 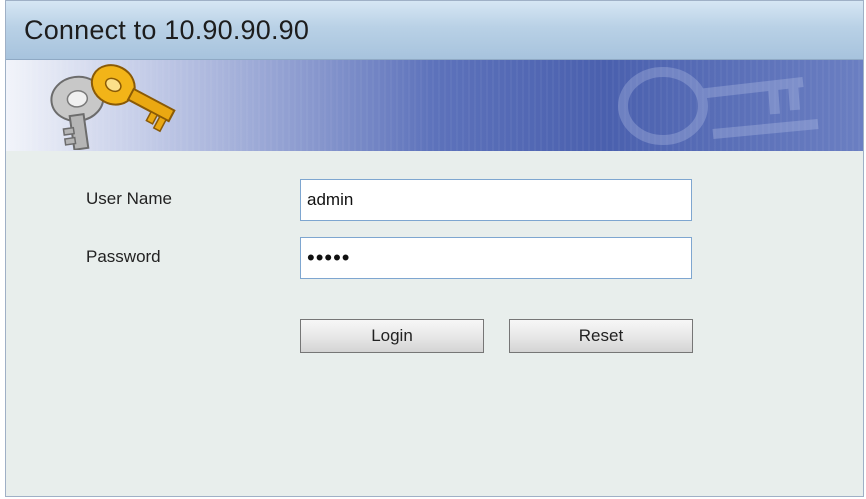 I want to click on reset-button: Reset, so click(x=601, y=336).